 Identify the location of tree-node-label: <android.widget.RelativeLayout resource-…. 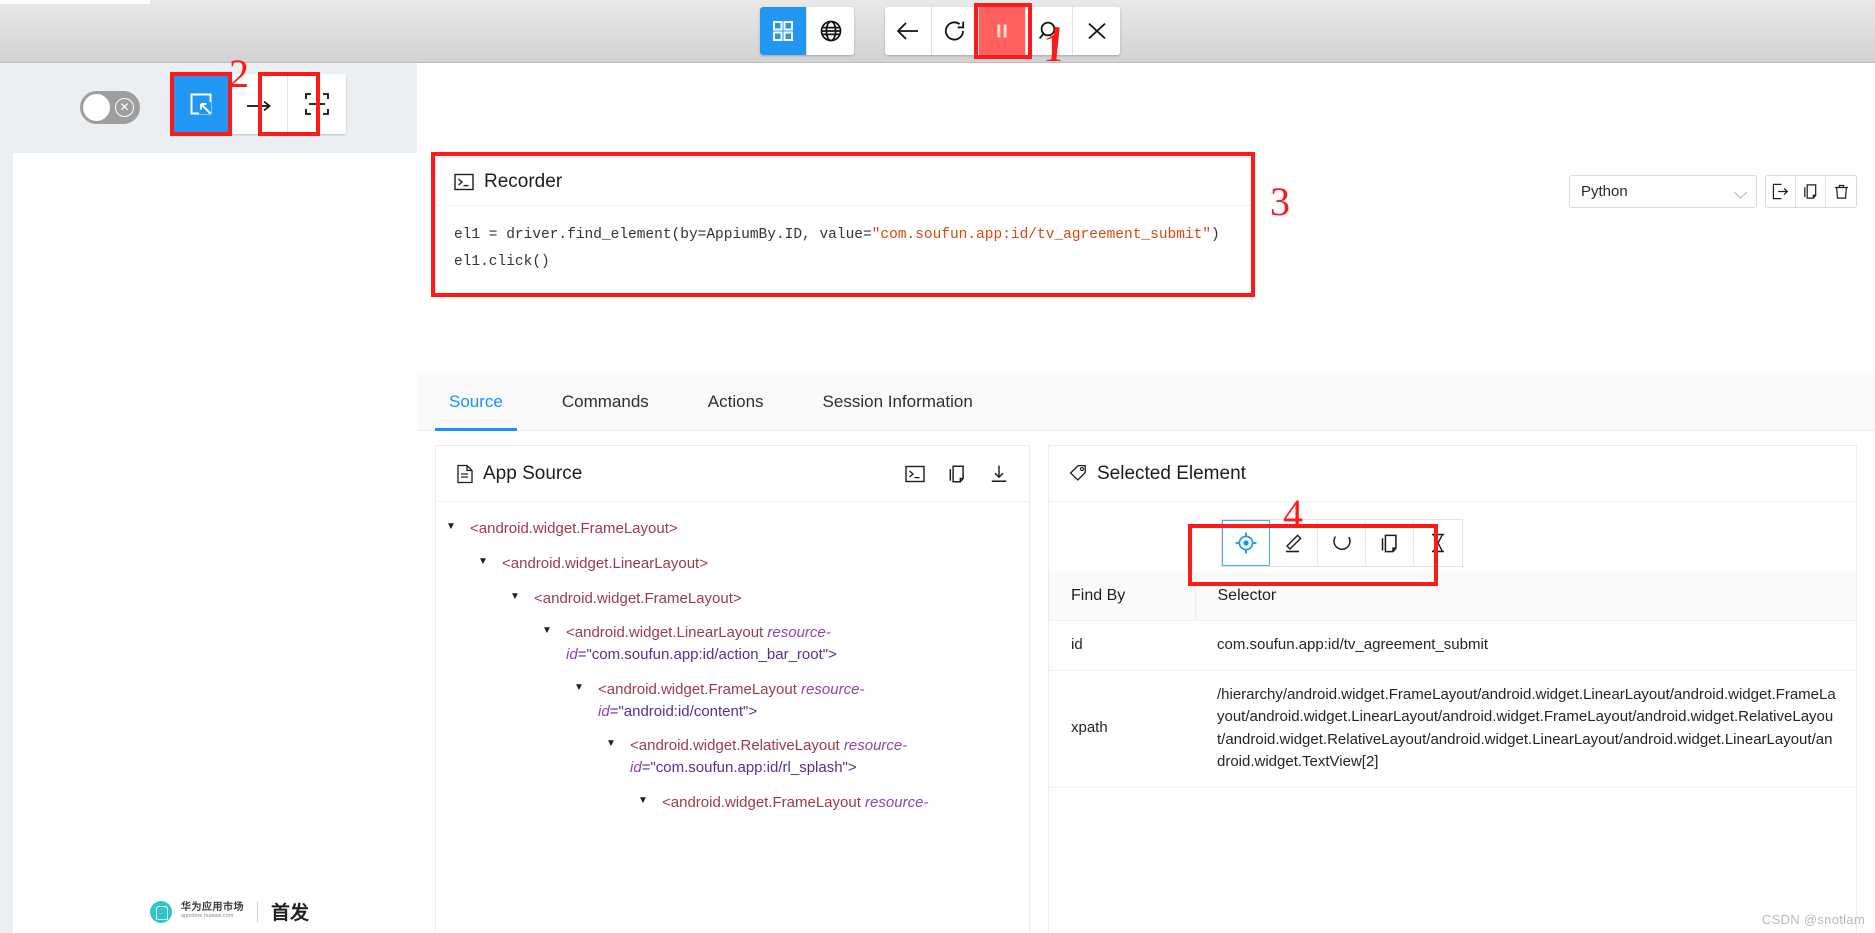
(824, 757).